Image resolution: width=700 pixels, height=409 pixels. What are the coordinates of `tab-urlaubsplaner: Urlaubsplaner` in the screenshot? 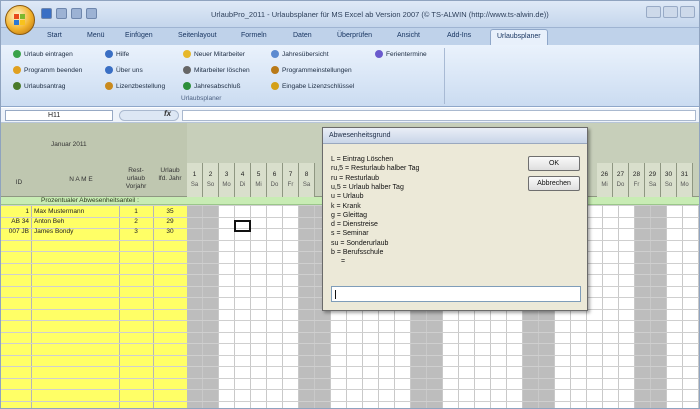 It's located at (519, 37).